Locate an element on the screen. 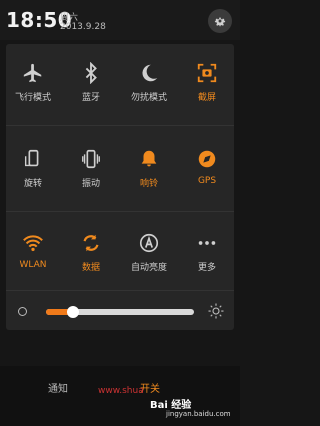 The image size is (320, 426). moon-icon is located at coordinates (150, 73).